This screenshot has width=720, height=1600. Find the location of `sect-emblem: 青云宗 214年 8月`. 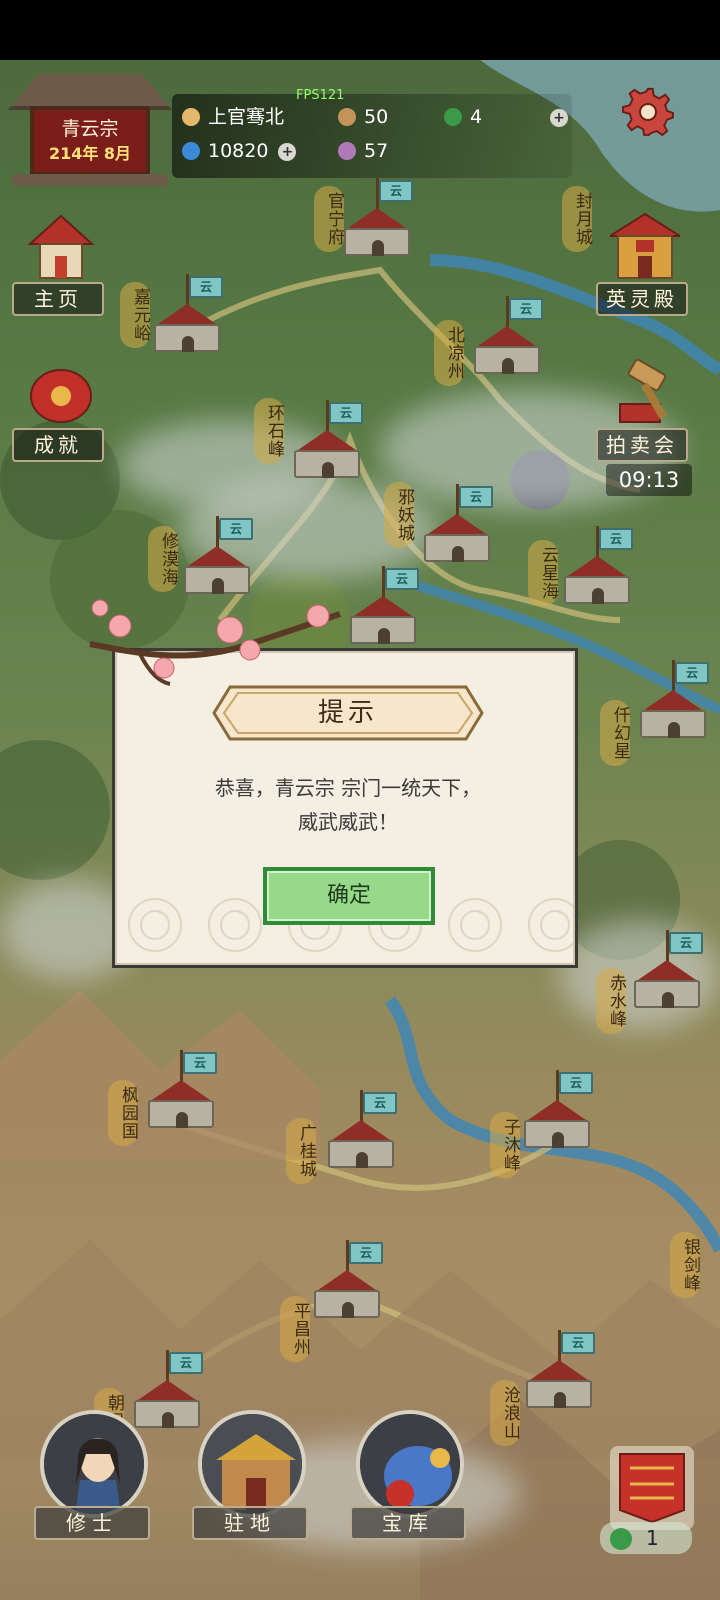

sect-emblem: 青云宗 214年 8月 is located at coordinates (90, 128).